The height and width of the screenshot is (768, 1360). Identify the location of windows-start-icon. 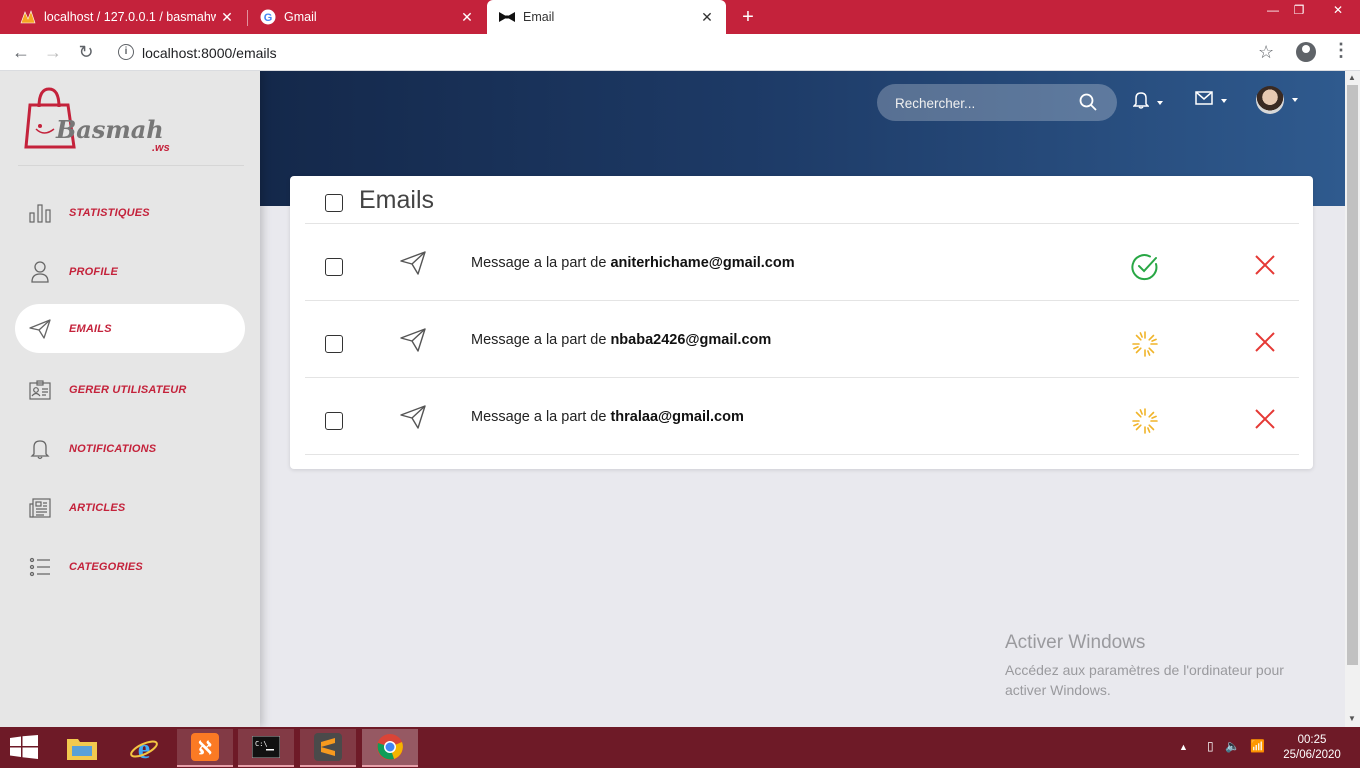
(24, 749).